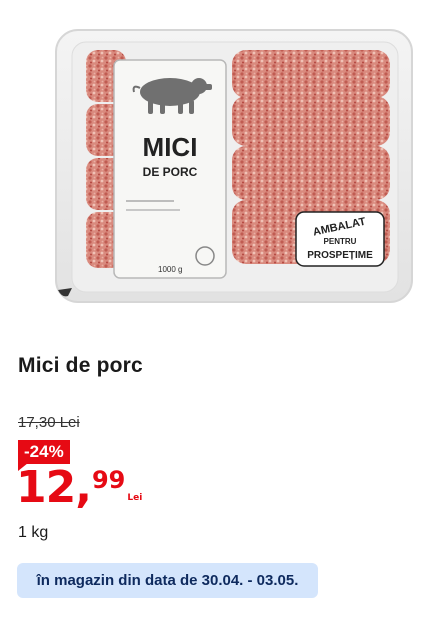 Image resolution: width=446 pixels, height=628 pixels. Describe the element at coordinates (340, 241) in the screenshot. I see `badge-line-2: PENTRU` at that location.